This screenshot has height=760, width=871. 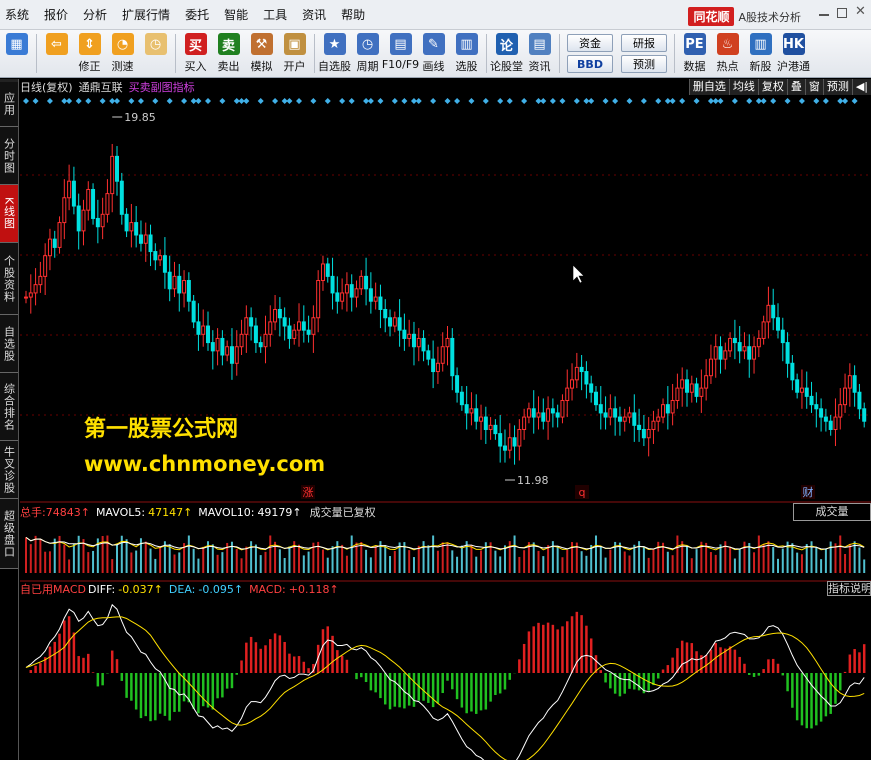 I want to click on toolbar-small-button: 研报, so click(x=644, y=43).